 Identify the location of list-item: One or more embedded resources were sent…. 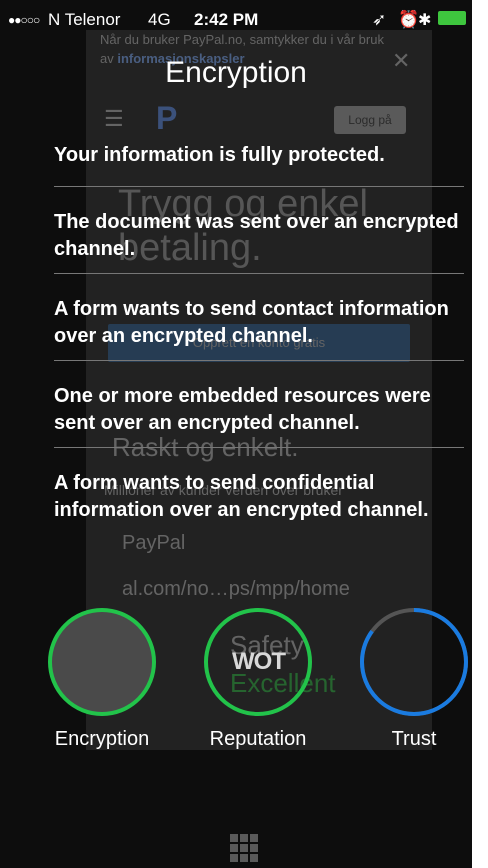
(259, 403).